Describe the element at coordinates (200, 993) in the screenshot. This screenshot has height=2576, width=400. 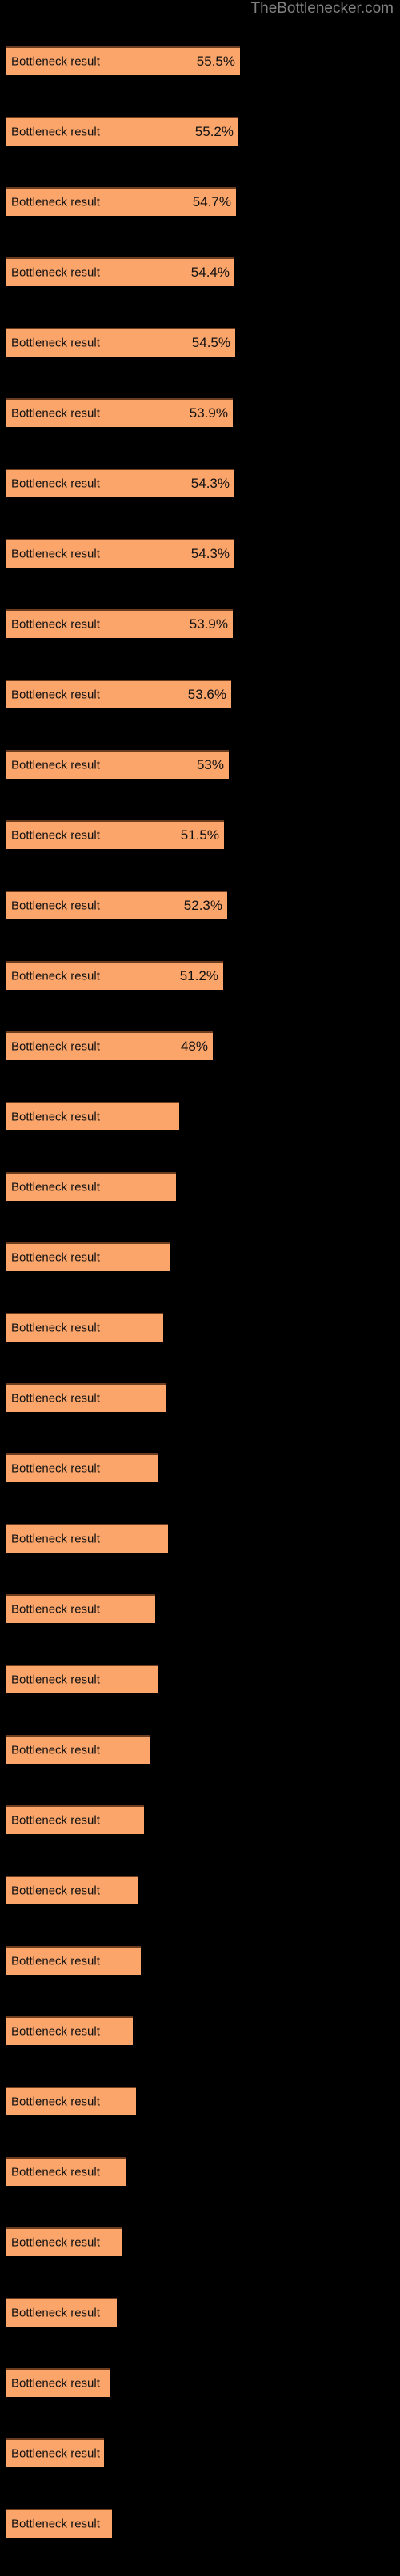
I see `bar-row: Bottleneck result 51.2%` at that location.